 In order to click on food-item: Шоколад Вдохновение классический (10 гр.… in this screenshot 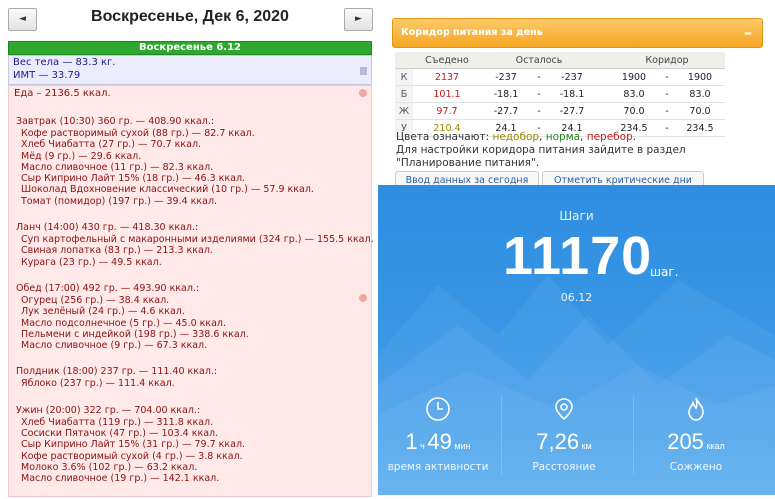, I will do `click(192, 189)`.